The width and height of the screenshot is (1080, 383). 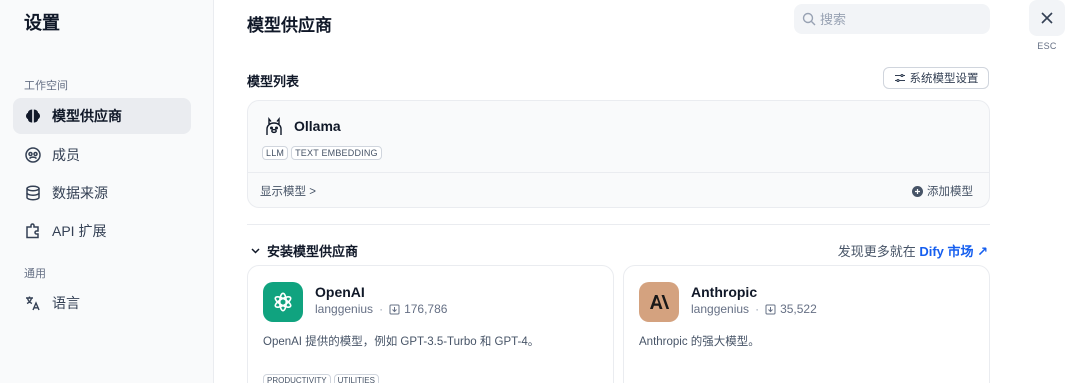 What do you see at coordinates (944, 79) in the screenshot?
I see `system-model-settings-label: 系统模型设置` at bounding box center [944, 79].